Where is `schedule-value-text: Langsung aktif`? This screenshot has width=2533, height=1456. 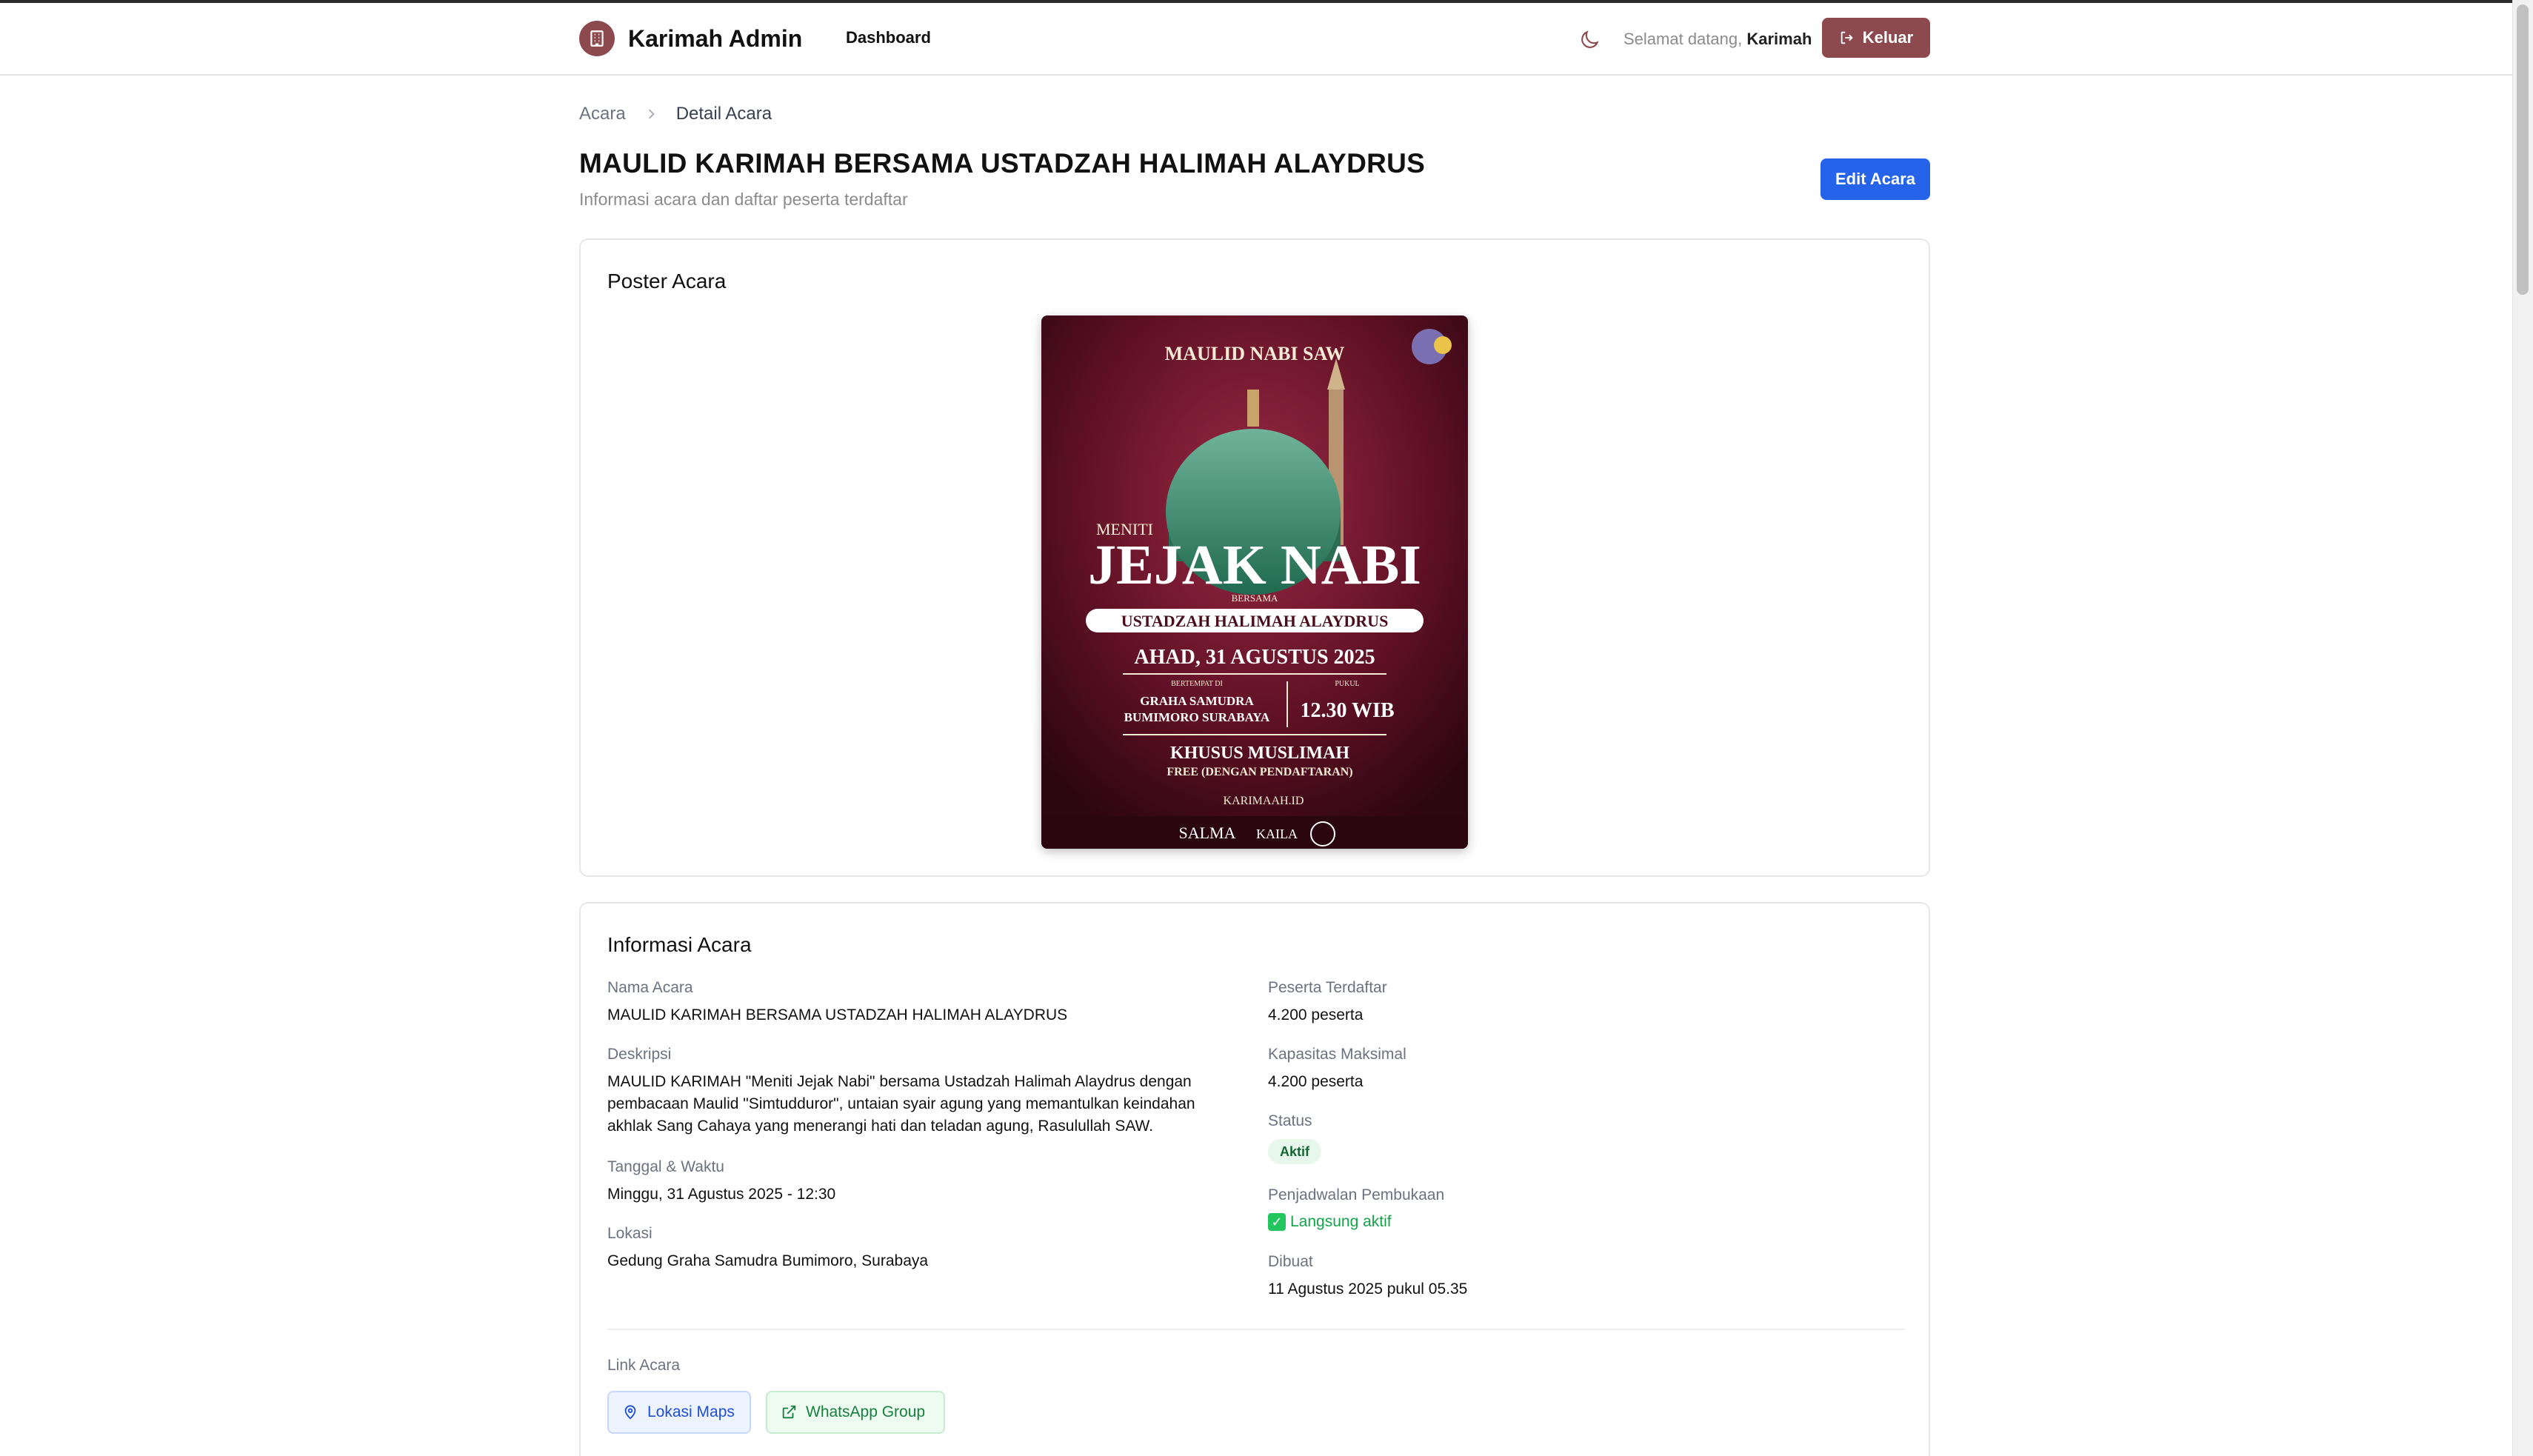 schedule-value-text: Langsung aktif is located at coordinates (1341, 1221).